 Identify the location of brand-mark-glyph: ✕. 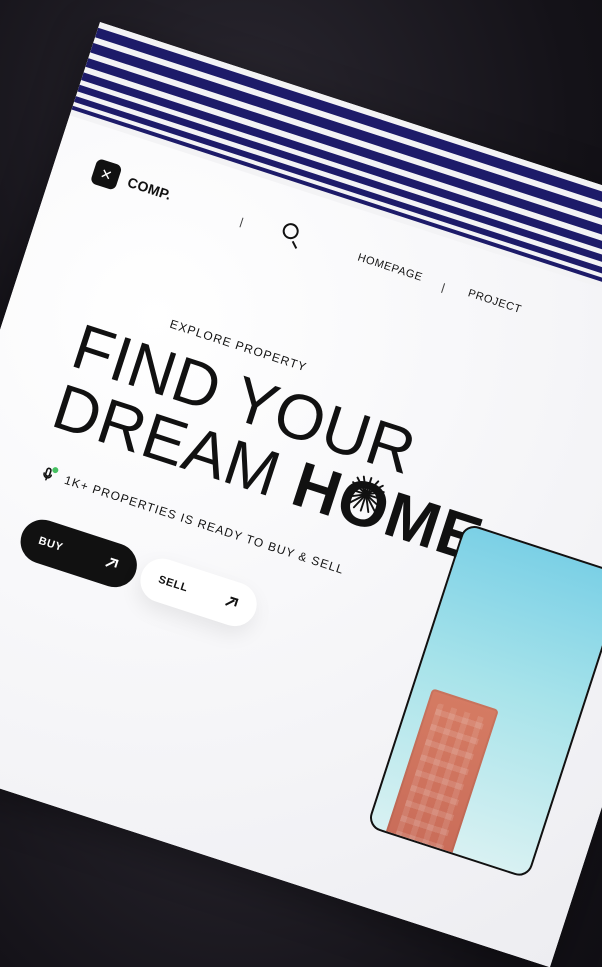
(106, 174).